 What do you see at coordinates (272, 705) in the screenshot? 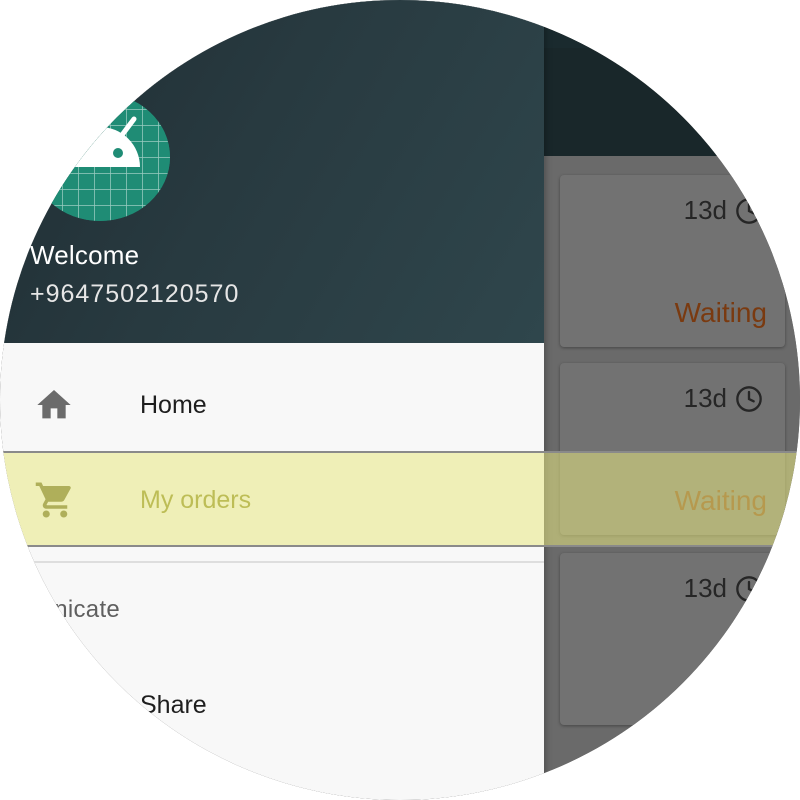
I see `nav-item-share: Share` at bounding box center [272, 705].